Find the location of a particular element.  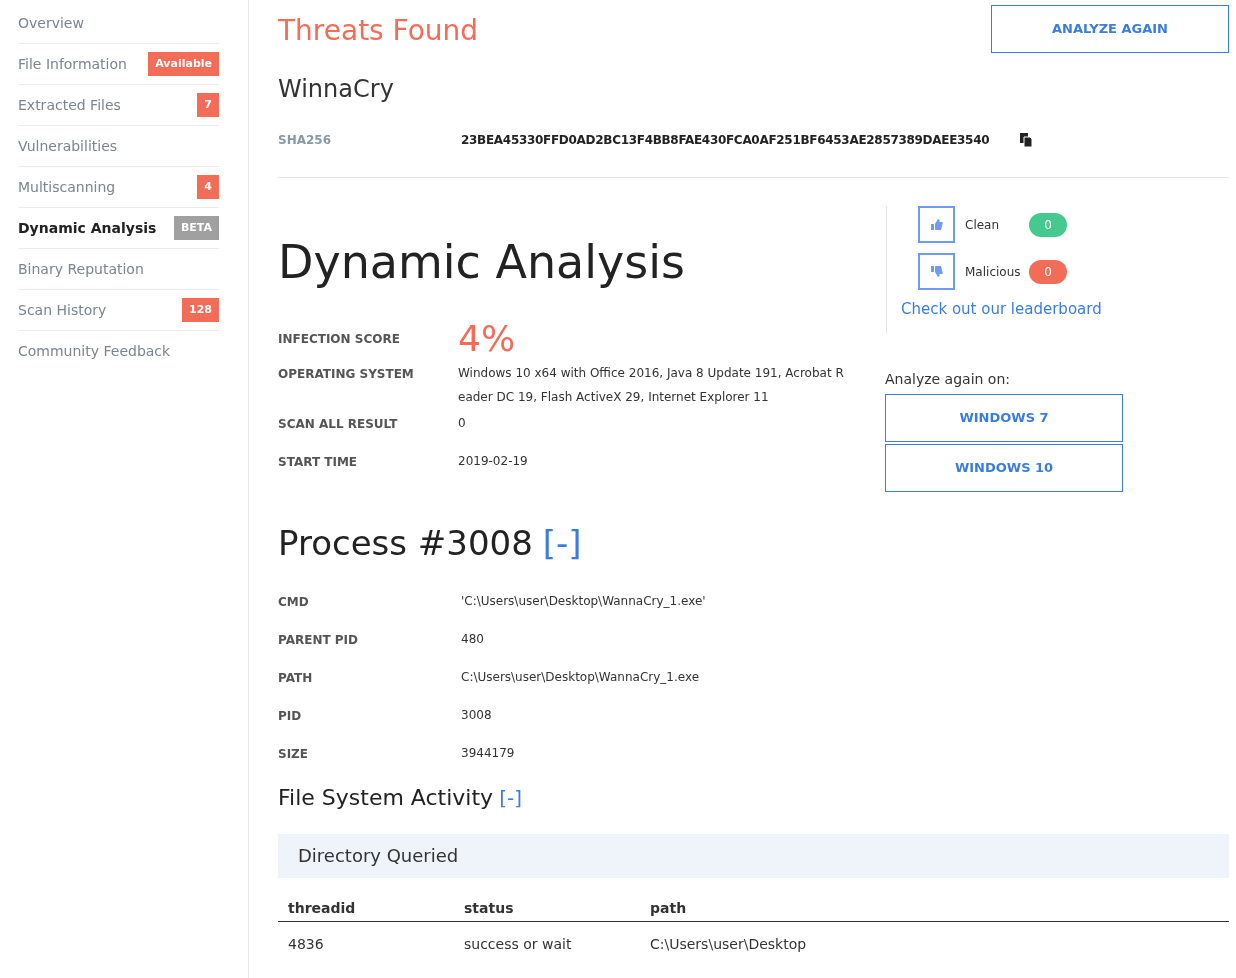

field-label: OPERATING SYSTEM is located at coordinates (346, 374).